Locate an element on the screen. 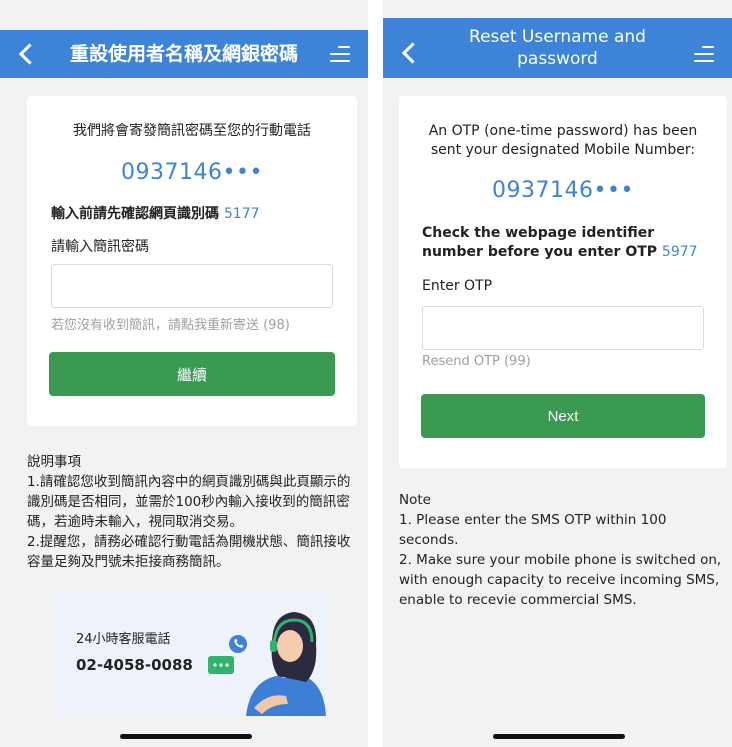 This screenshot has width=732, height=747. otp-label: Enter OTP is located at coordinates (457, 286).